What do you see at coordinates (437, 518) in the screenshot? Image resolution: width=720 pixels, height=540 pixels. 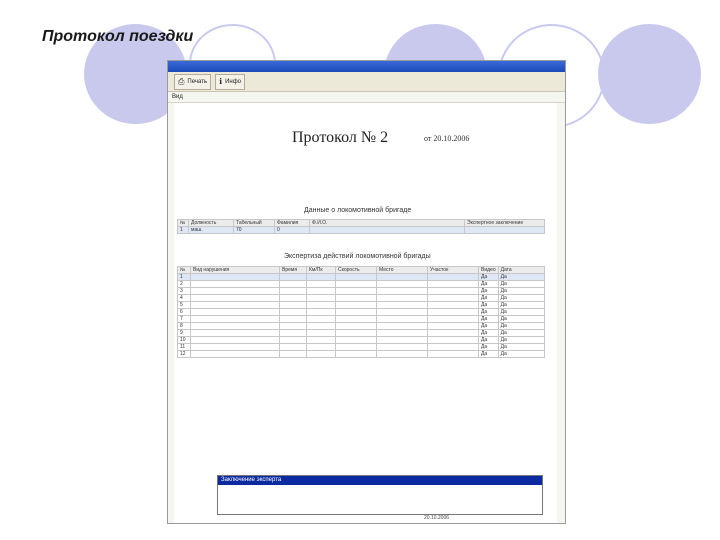 I see `bottom-date: 20.10.2006` at bounding box center [437, 518].